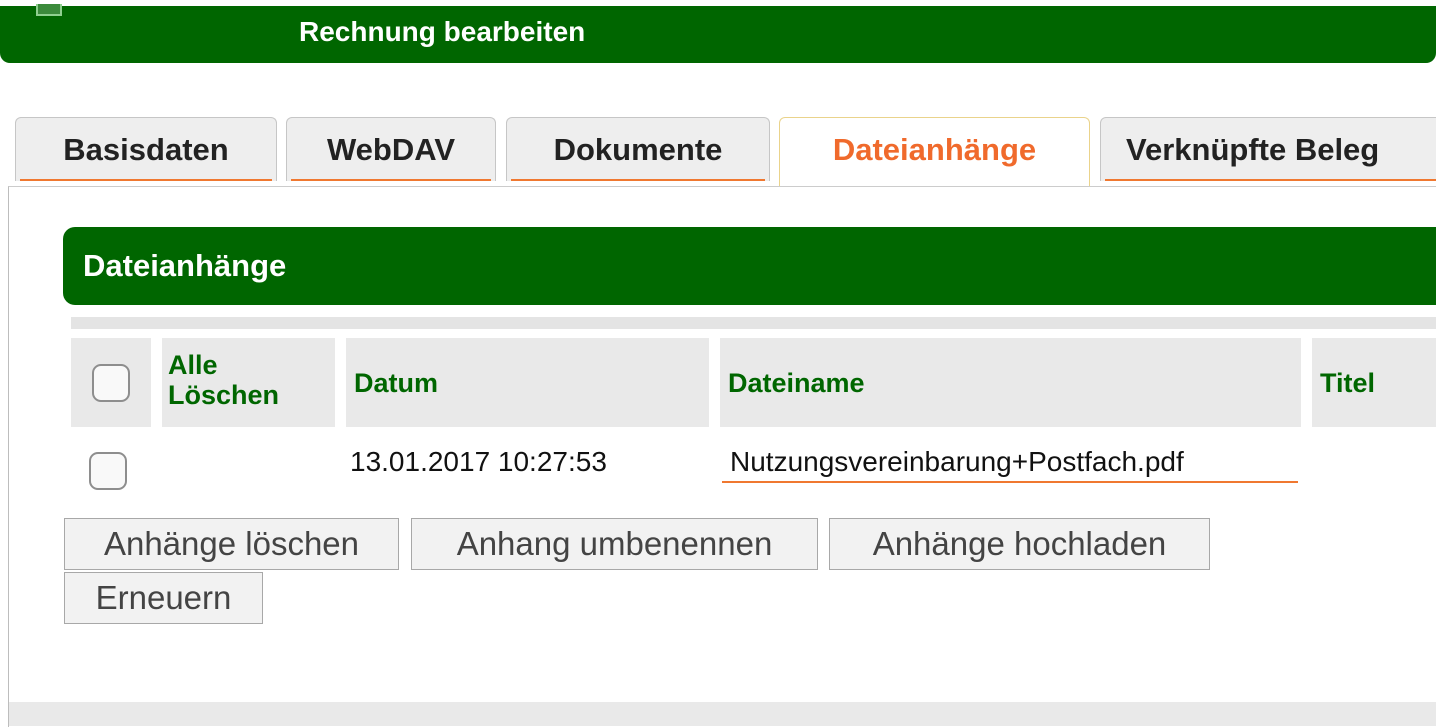 Image resolution: width=1436 pixels, height=727 pixels. I want to click on column-header-title: Titel, so click(1374, 382).